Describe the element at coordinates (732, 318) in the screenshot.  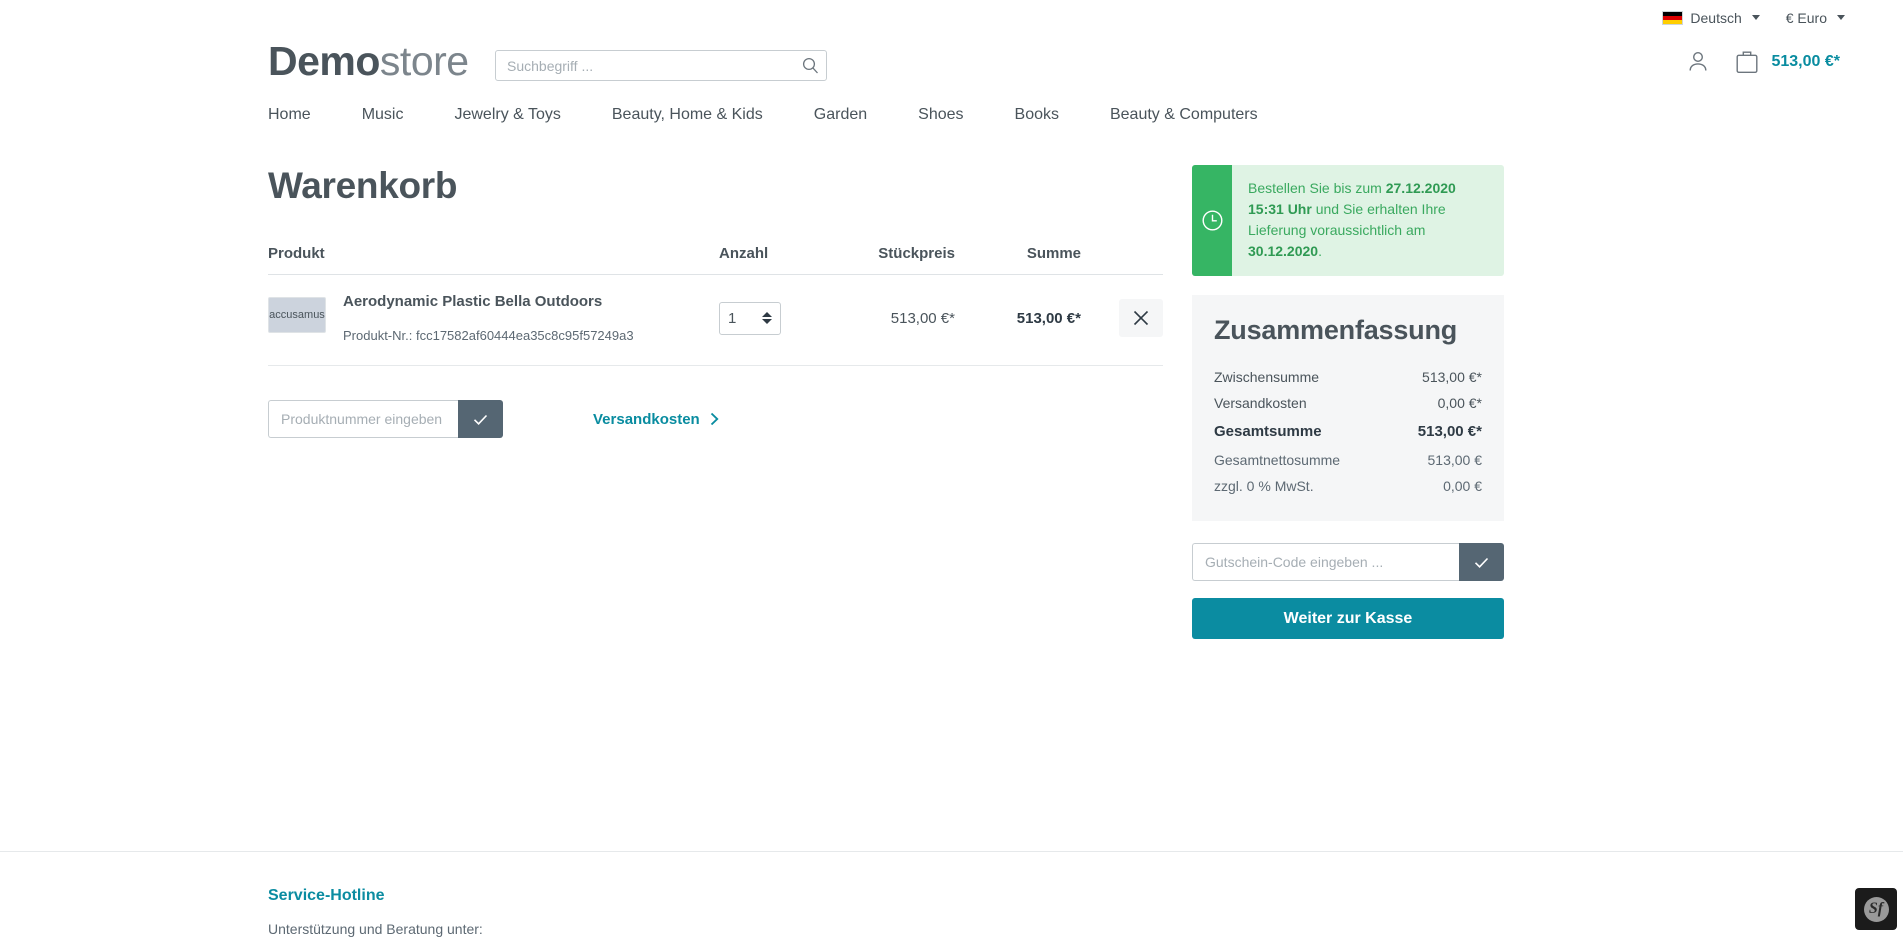
I see `quantity-value: 1` at that location.